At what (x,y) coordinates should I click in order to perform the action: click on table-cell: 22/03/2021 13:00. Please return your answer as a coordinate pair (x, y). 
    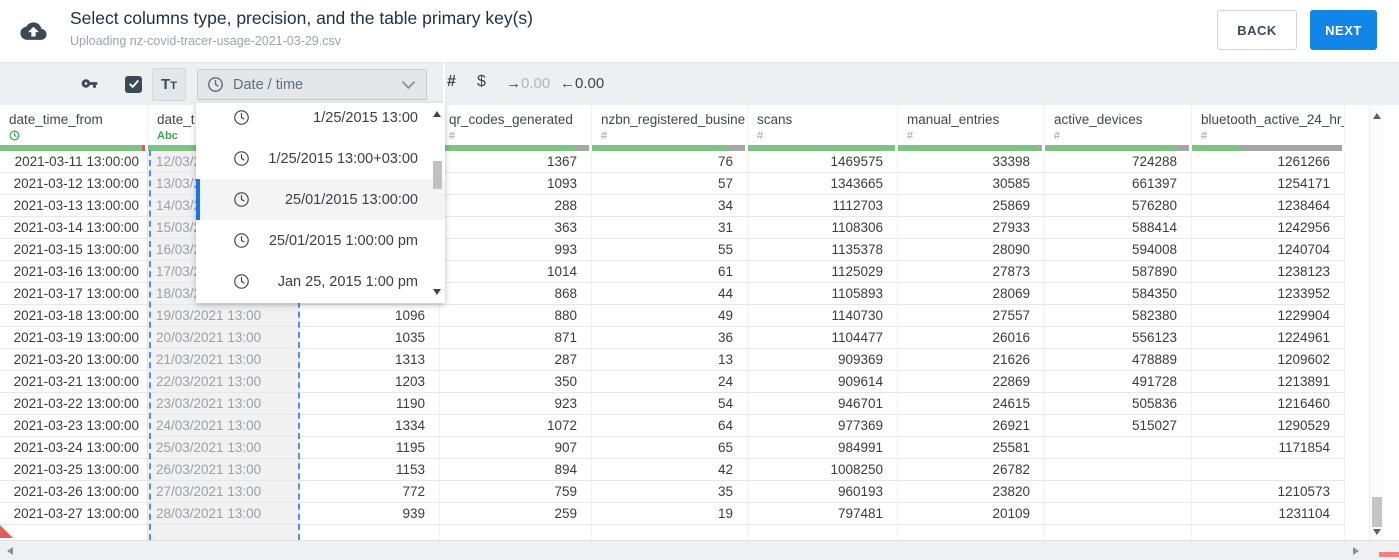
    Looking at the image, I should click on (224, 381).